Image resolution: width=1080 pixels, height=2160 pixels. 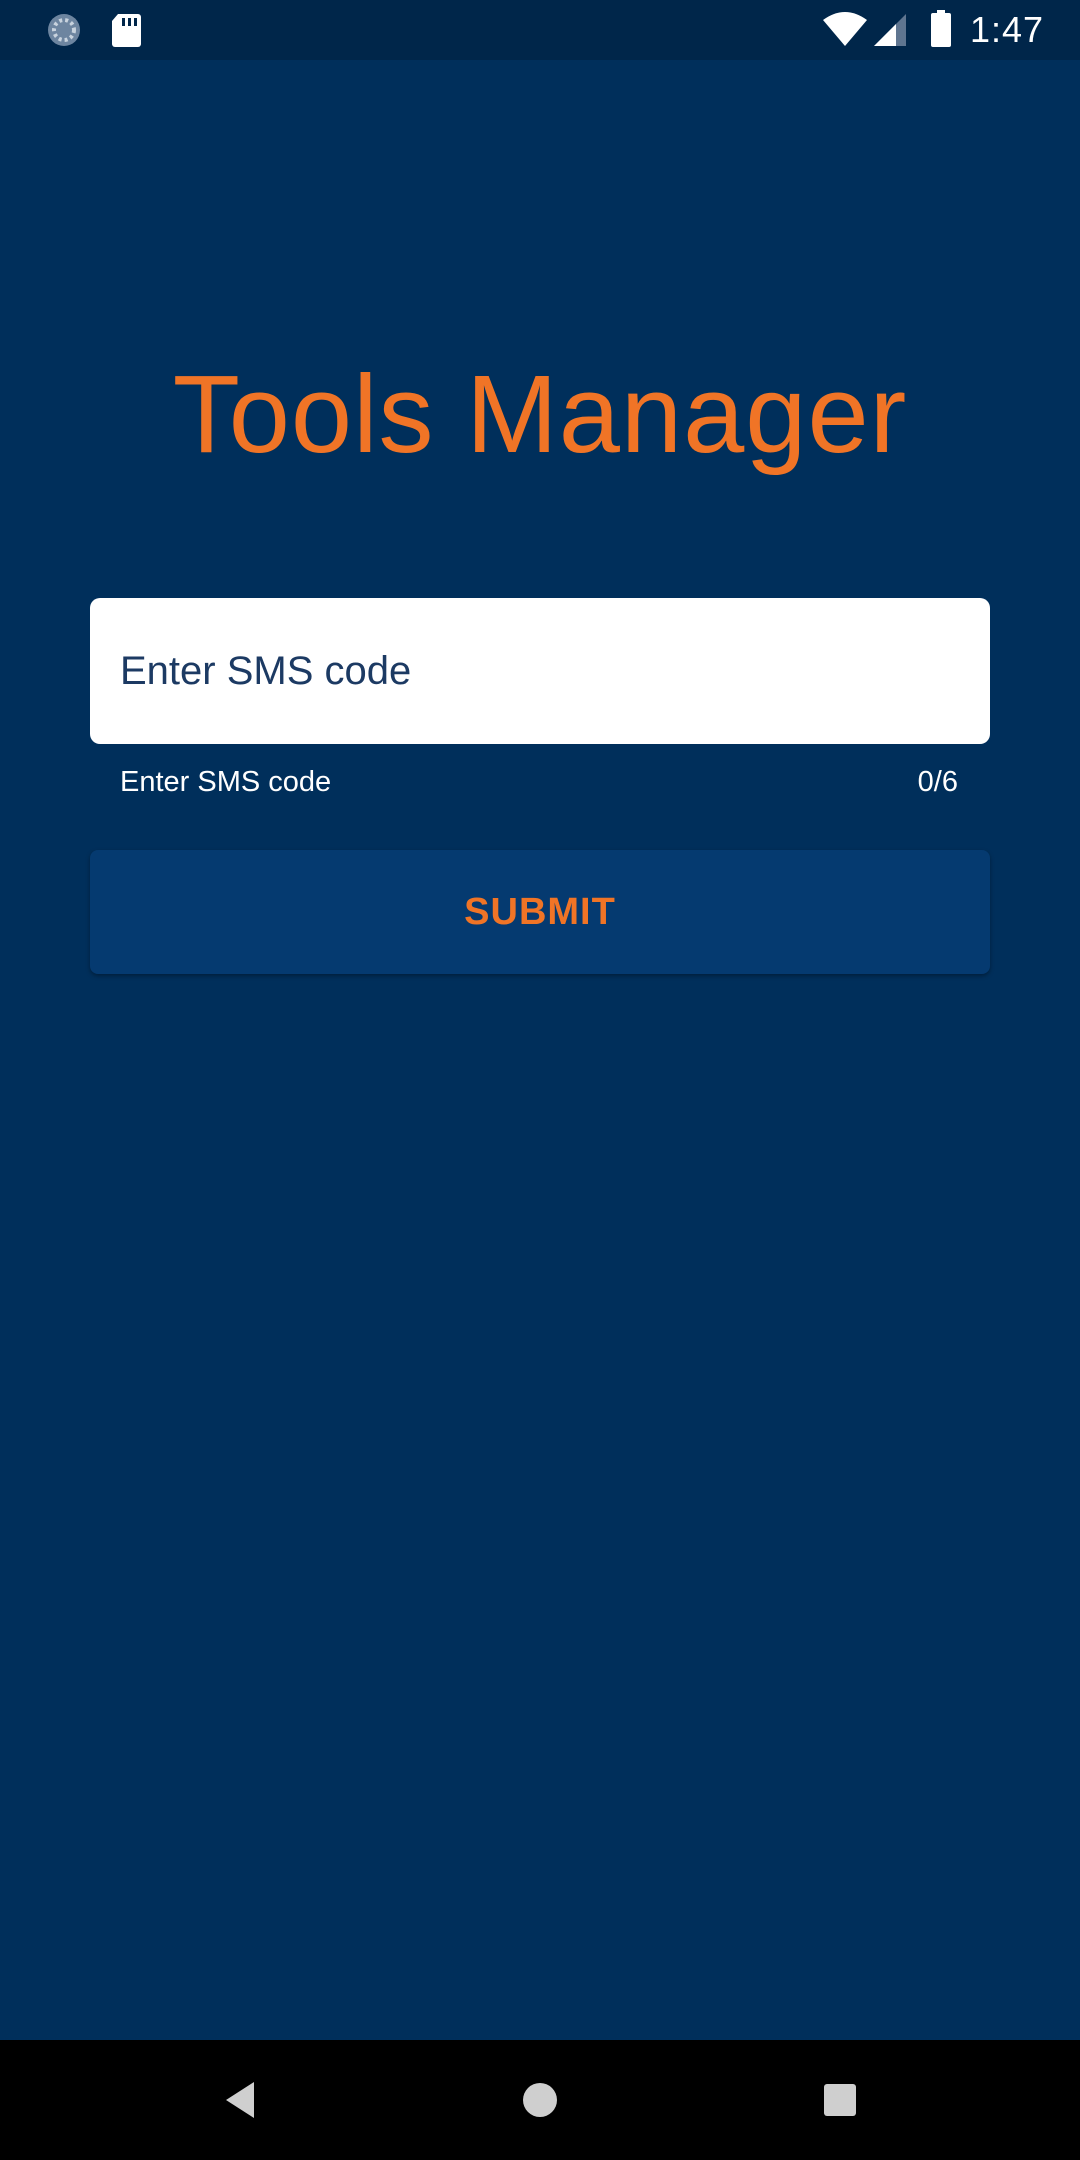 I want to click on sms-code-input, so click(x=540, y=671).